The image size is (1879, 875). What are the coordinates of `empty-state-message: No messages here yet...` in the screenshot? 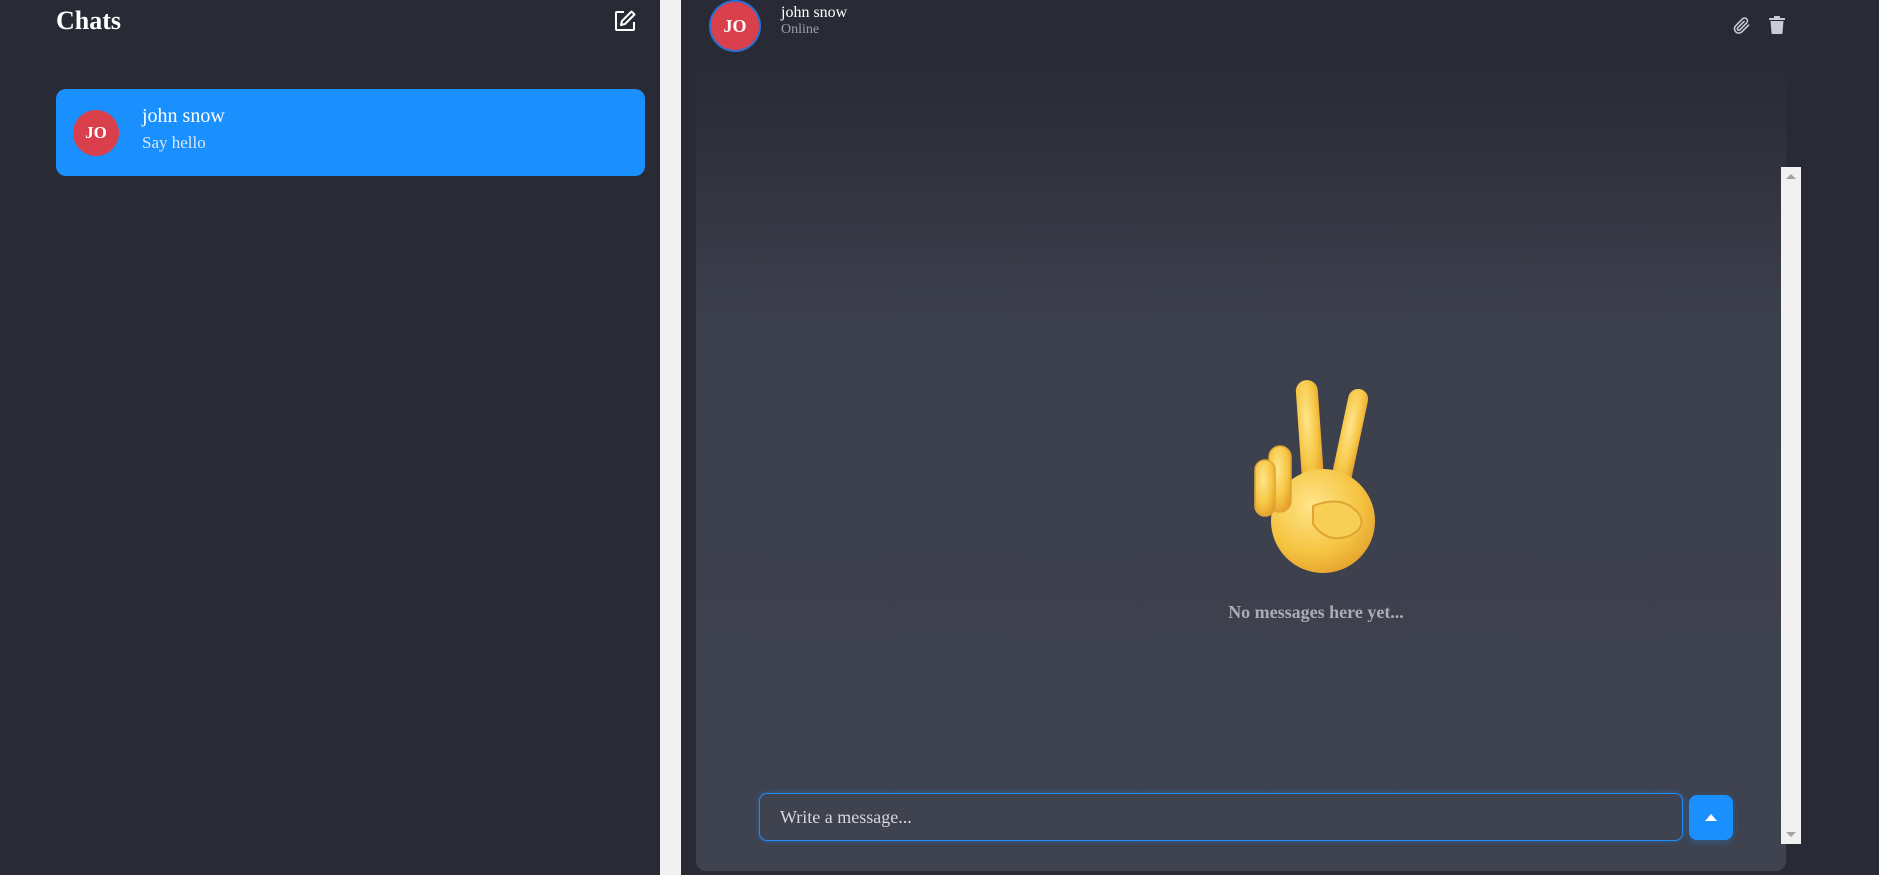 It's located at (1316, 612).